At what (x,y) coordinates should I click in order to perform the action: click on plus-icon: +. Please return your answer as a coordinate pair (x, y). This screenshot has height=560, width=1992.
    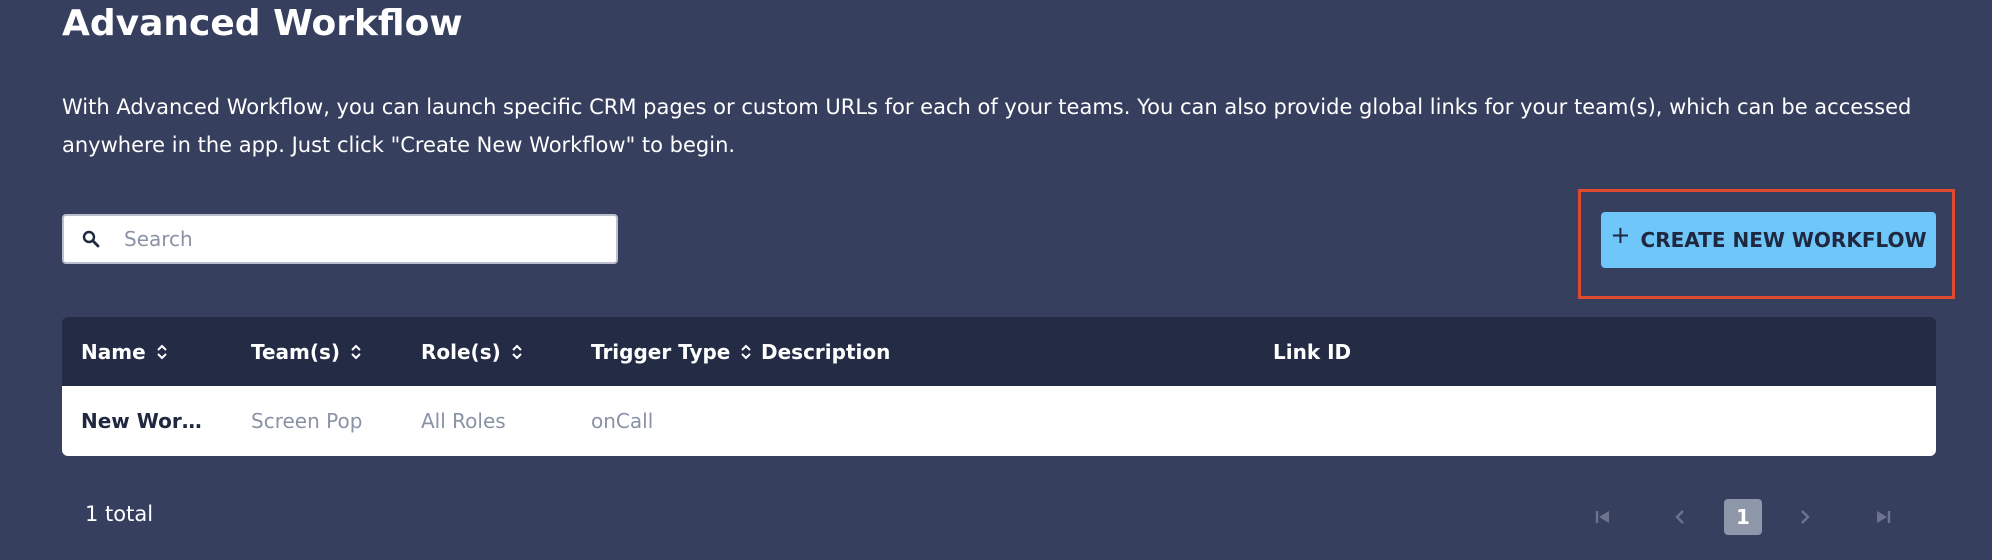
    Looking at the image, I should click on (1620, 235).